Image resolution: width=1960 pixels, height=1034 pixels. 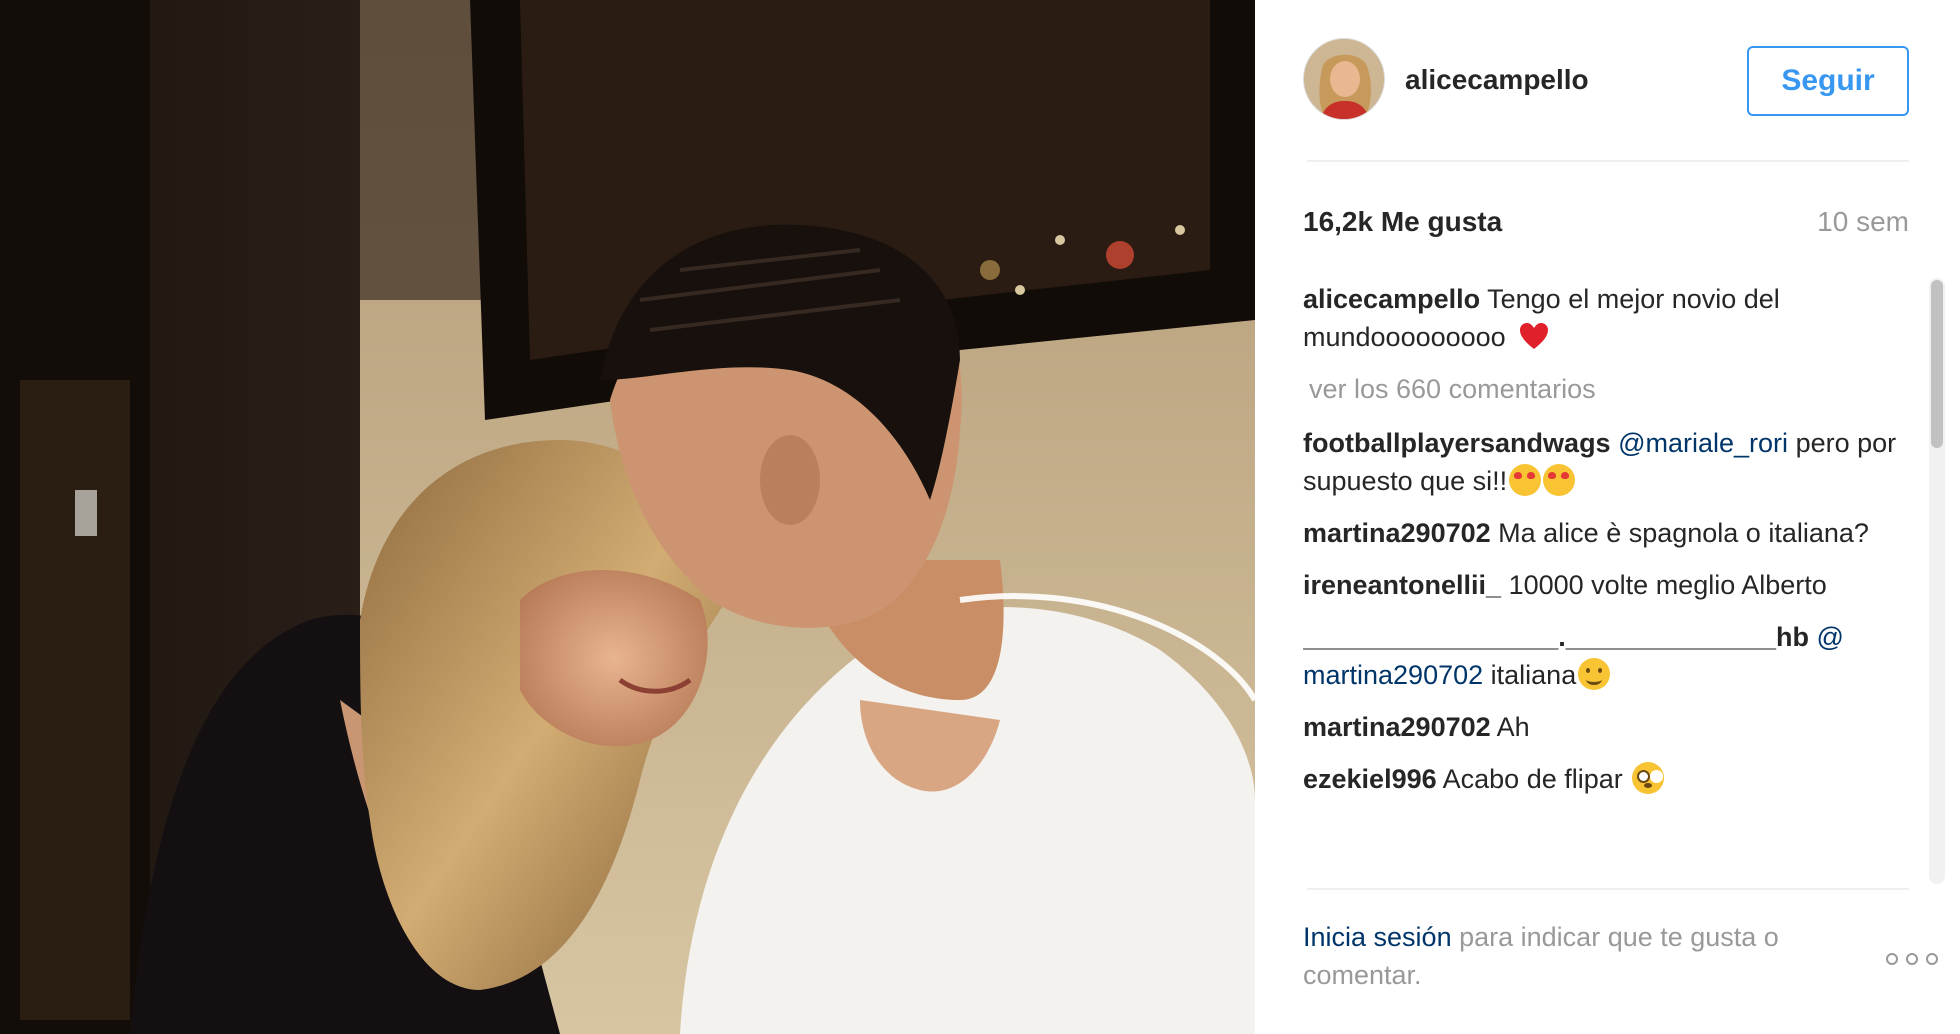 What do you see at coordinates (1863, 222) in the screenshot?
I see `post-time: 10 sem` at bounding box center [1863, 222].